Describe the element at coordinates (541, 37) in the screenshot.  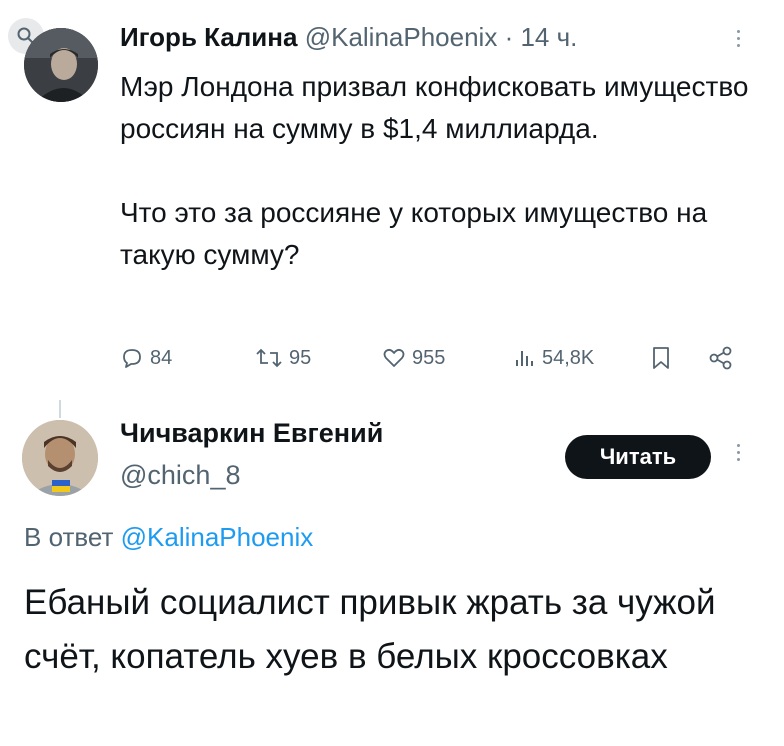
I see `tweet-time: · 14 ч.` at that location.